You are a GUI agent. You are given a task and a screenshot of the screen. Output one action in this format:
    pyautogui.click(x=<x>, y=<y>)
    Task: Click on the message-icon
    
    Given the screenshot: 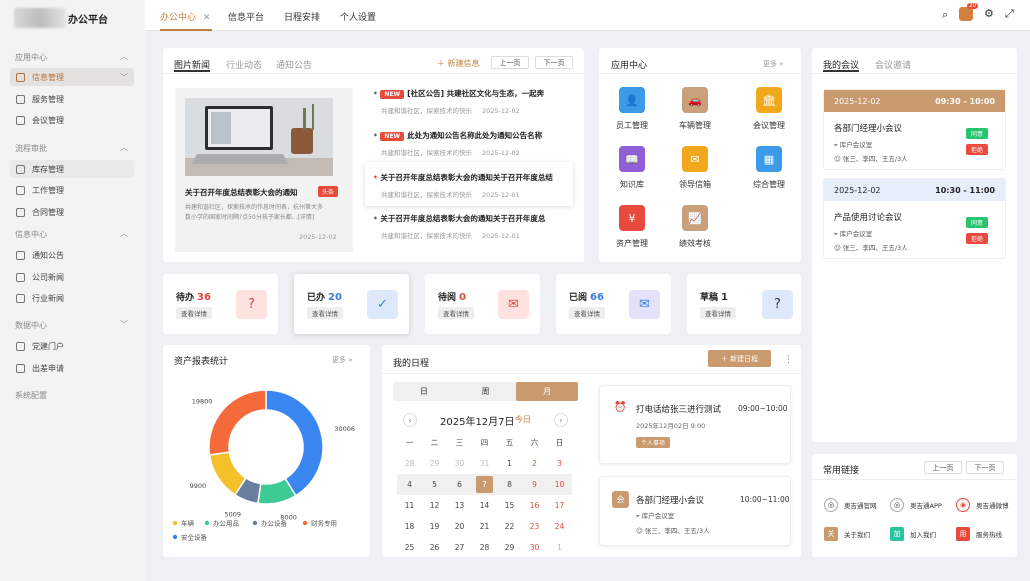 What is the action you would take?
    pyautogui.click(x=966, y=14)
    